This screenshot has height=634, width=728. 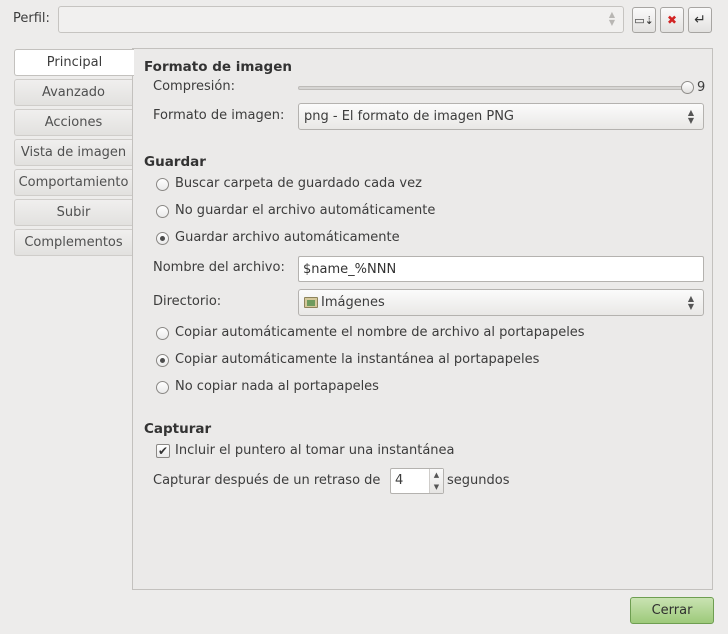 I want to click on radio-ask-folder, so click(x=162, y=184).